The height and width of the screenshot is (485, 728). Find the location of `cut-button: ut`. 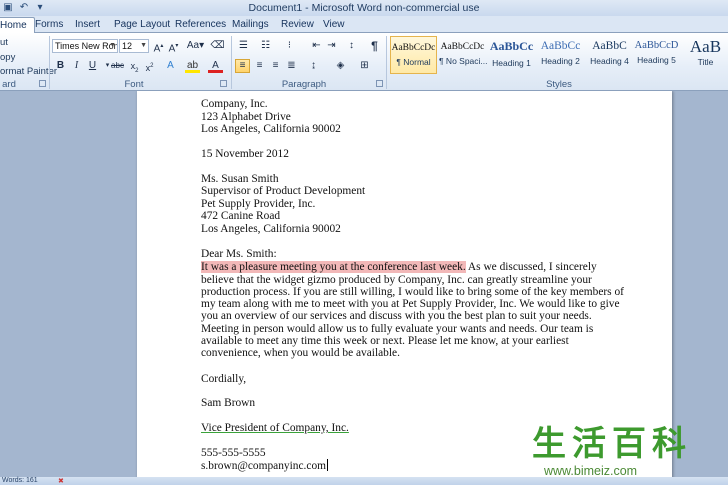

cut-button: ut is located at coordinates (4, 42).